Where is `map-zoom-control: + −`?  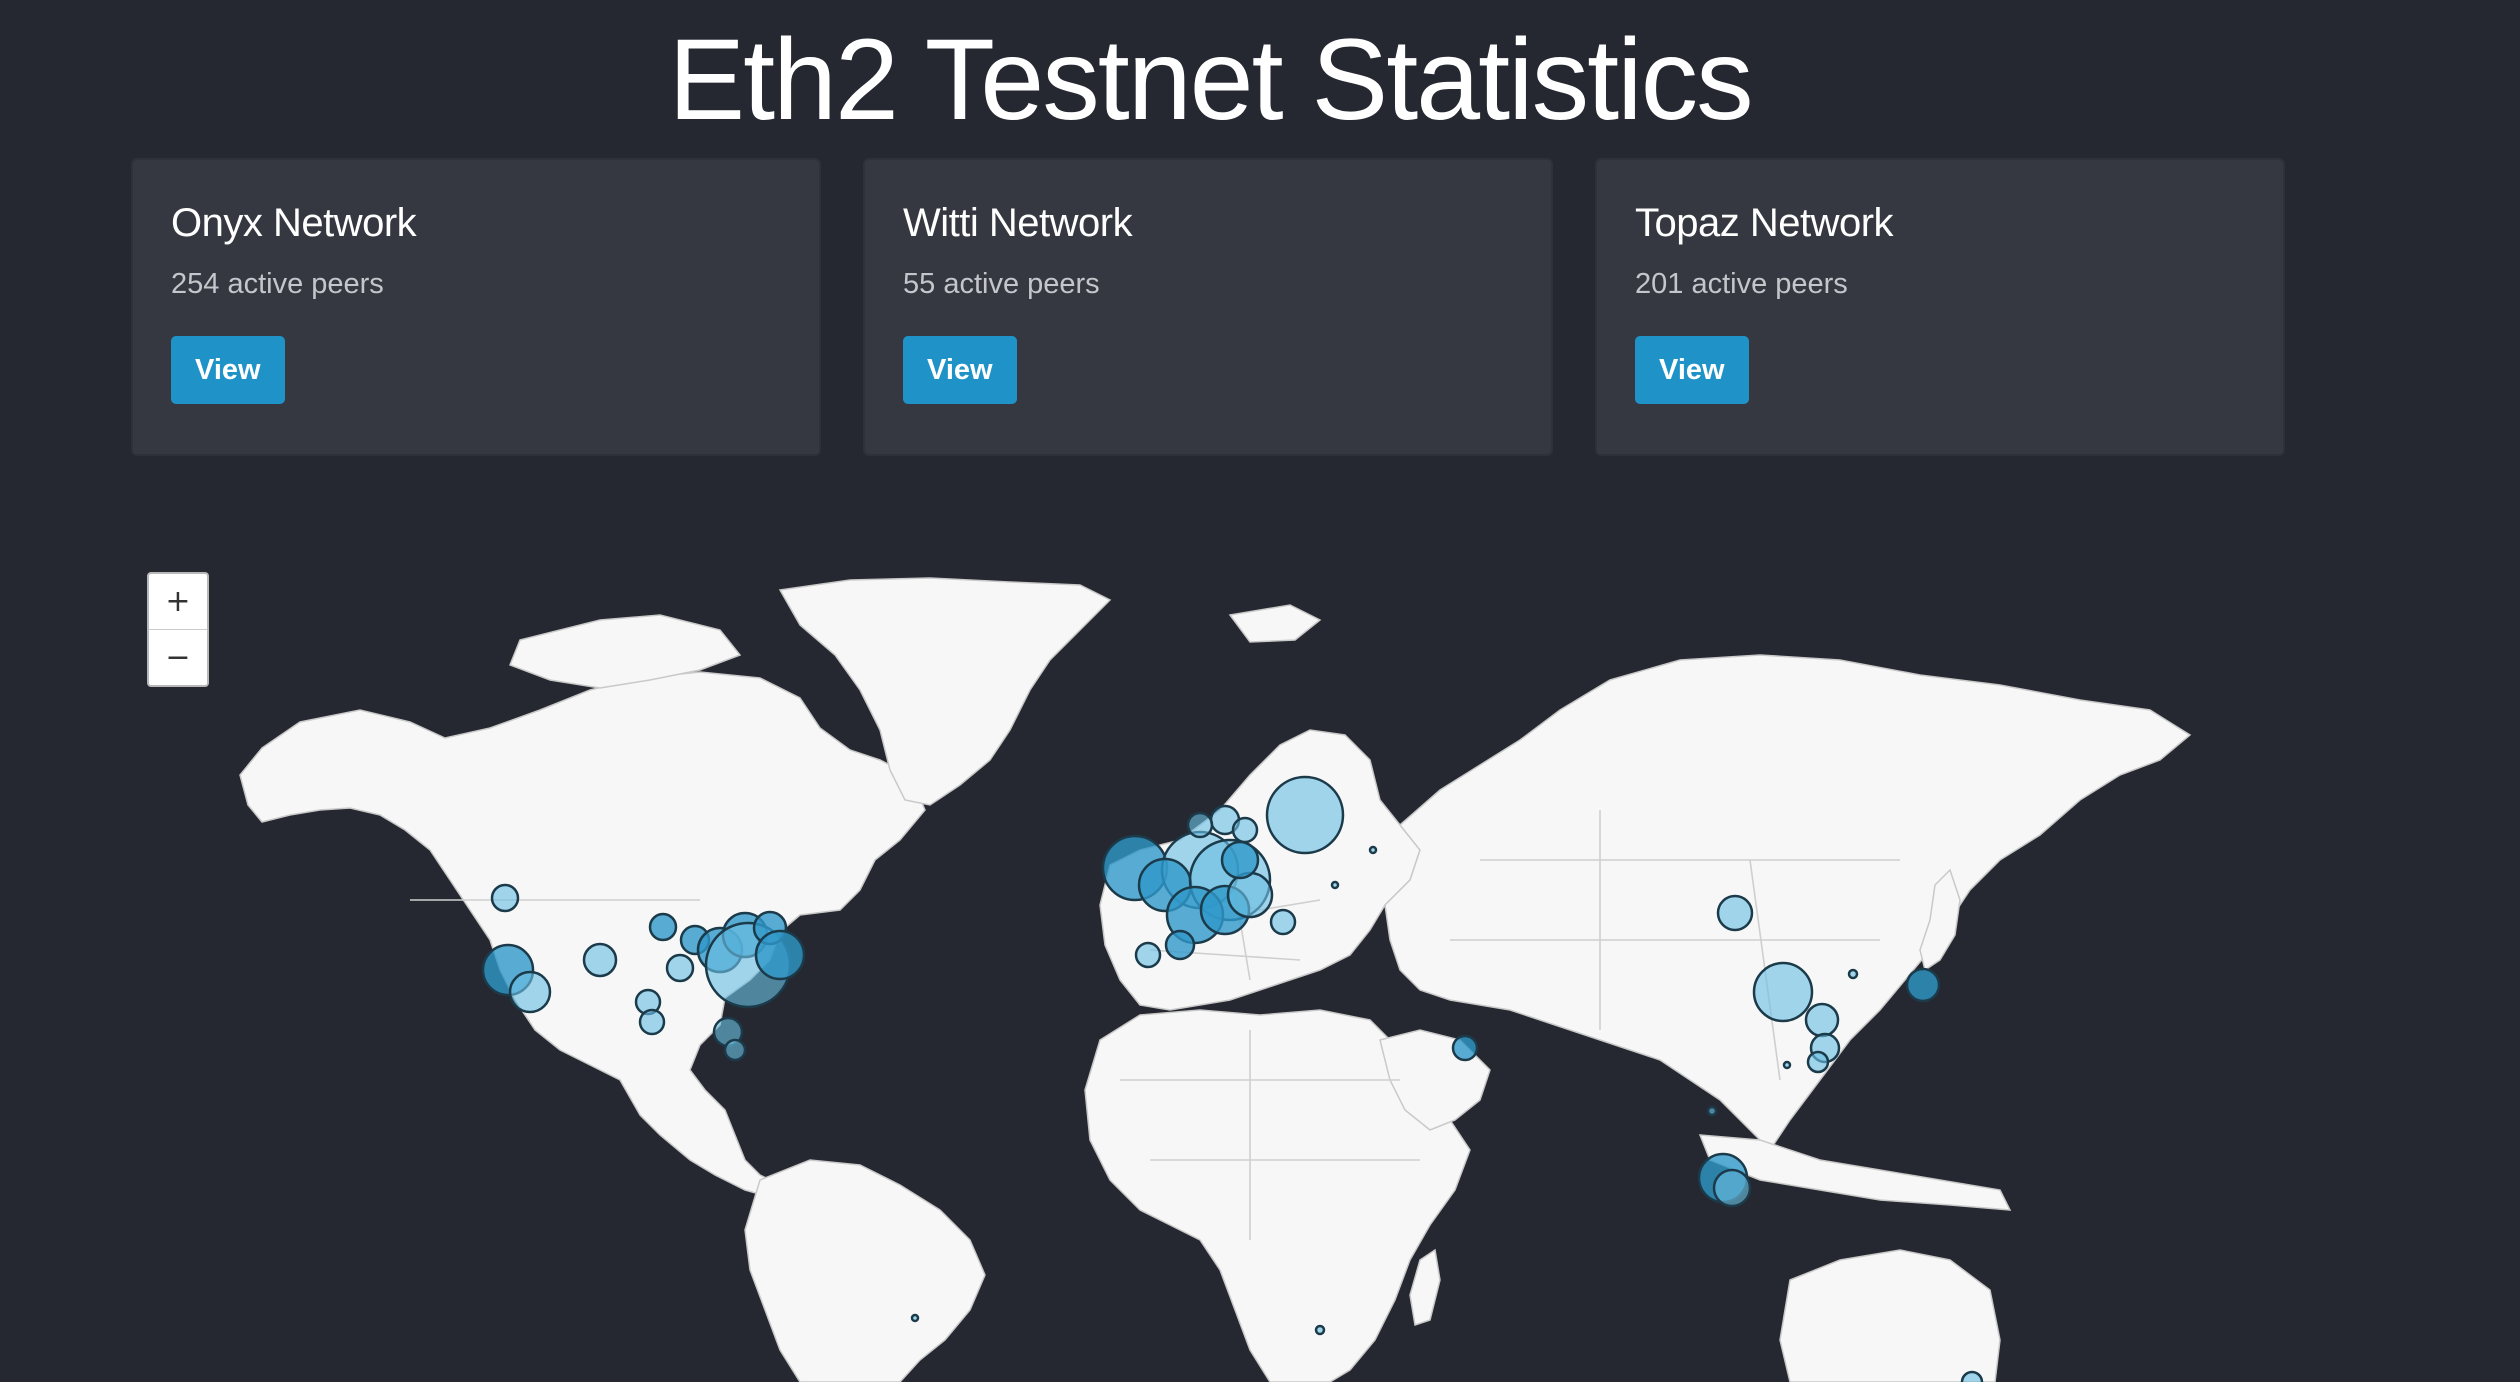
map-zoom-control: + − is located at coordinates (178, 629).